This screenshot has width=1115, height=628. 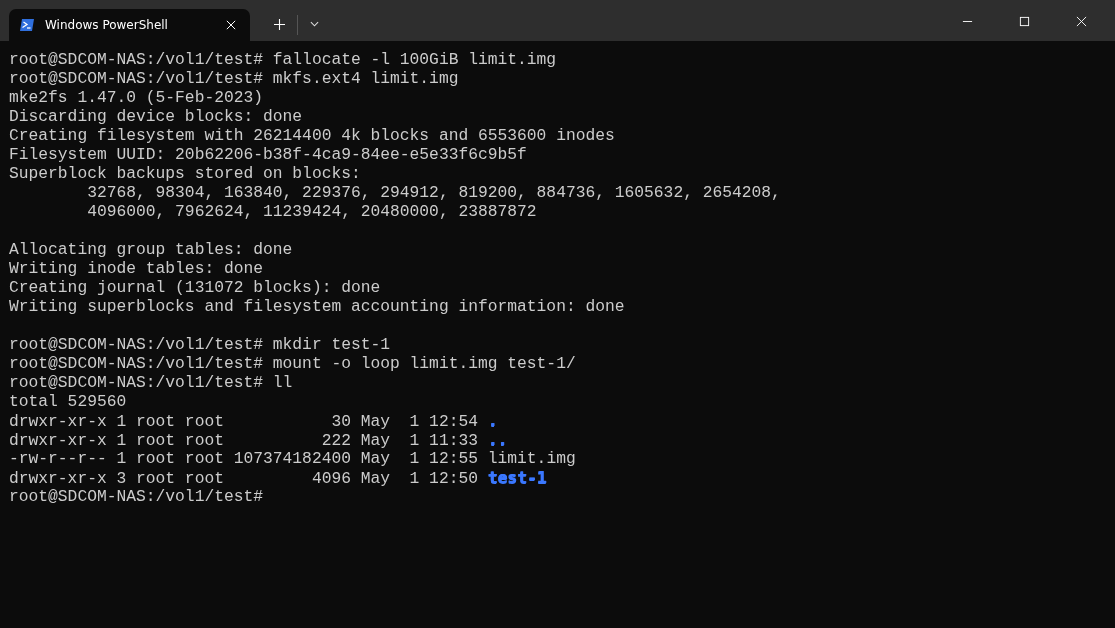 What do you see at coordinates (68, 401) in the screenshot?
I see `terminal-line: total 529560` at bounding box center [68, 401].